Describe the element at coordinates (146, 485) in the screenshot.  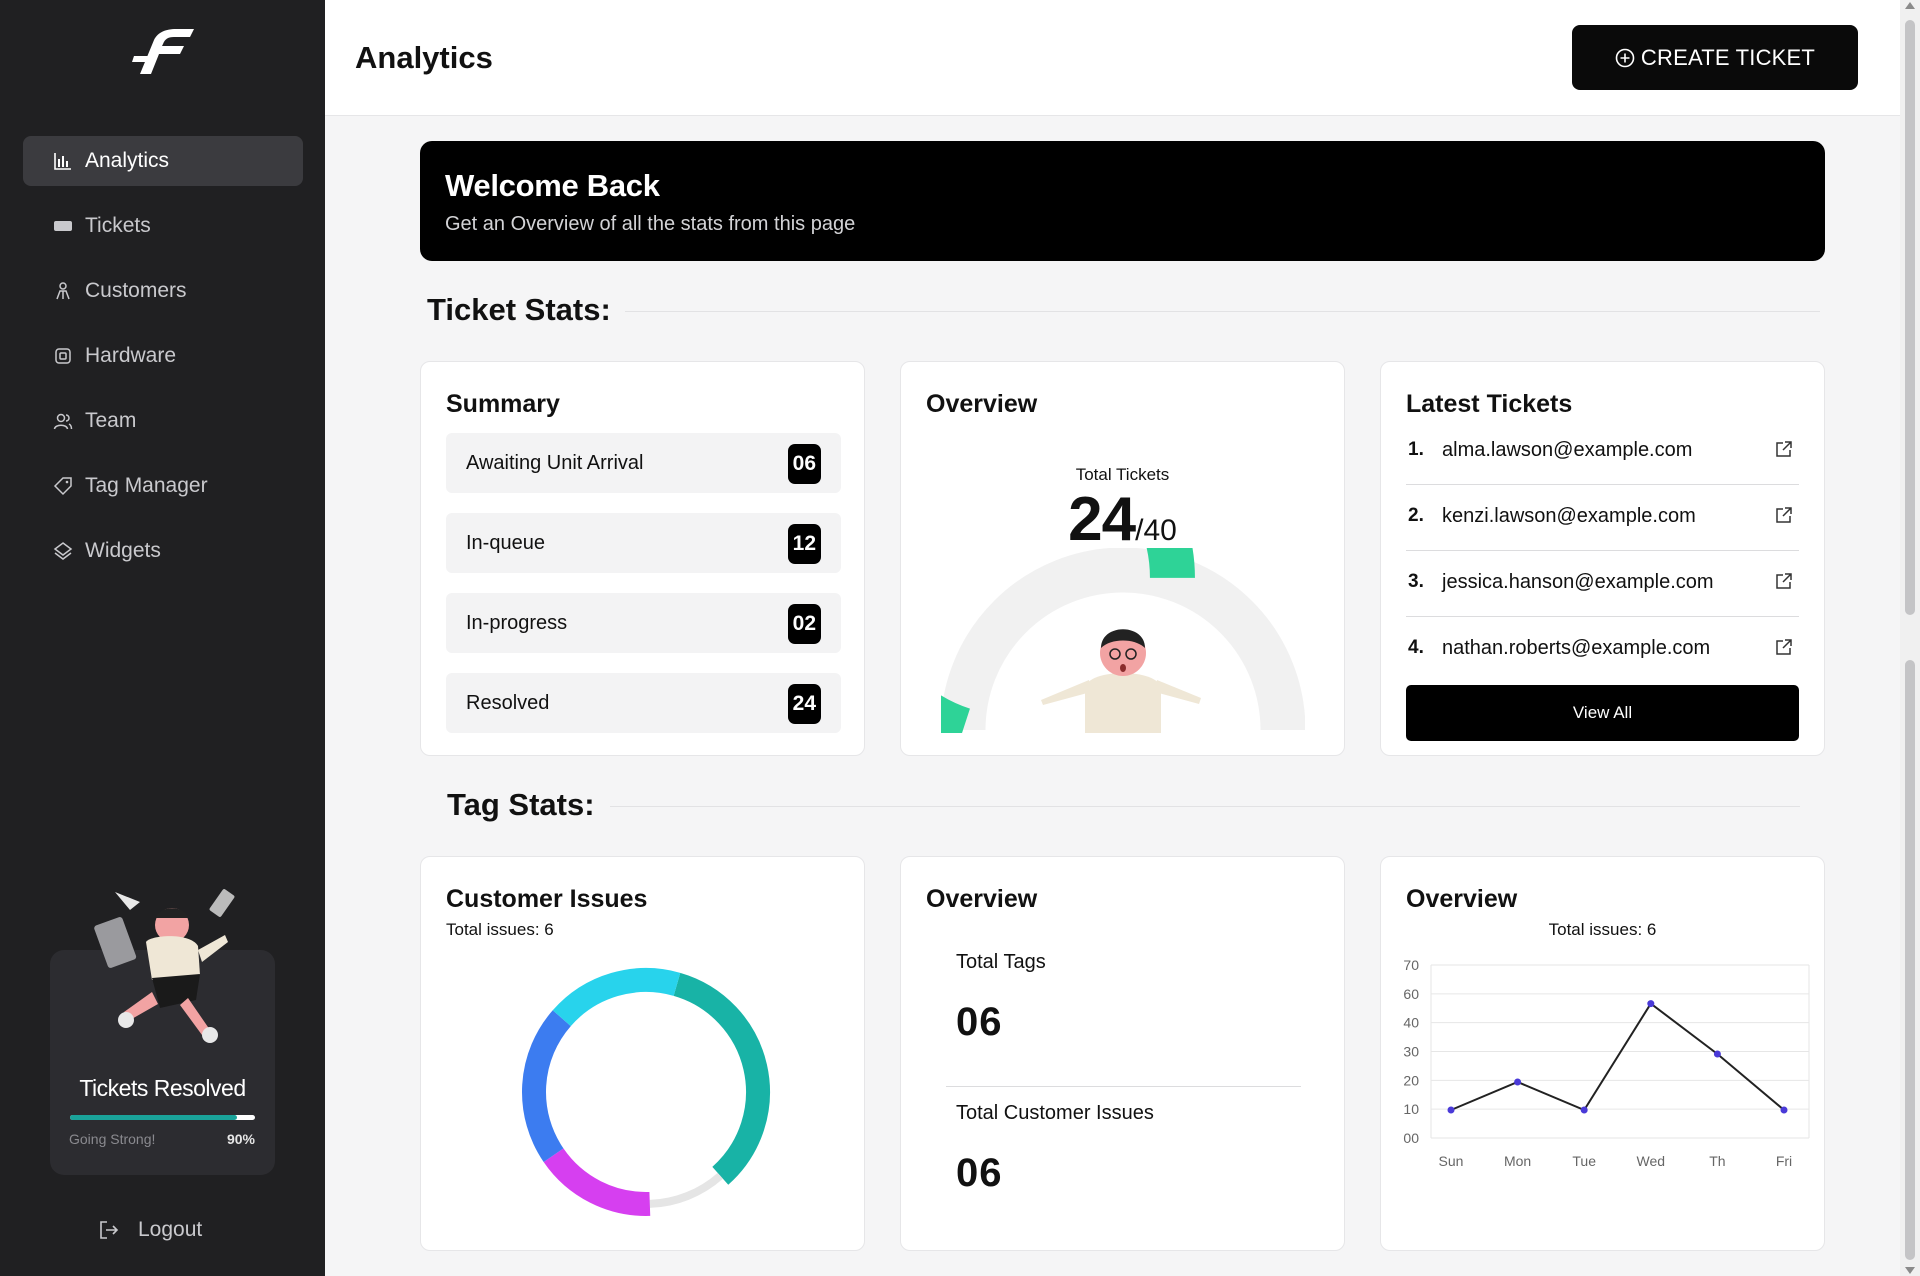
I see `sidebar-item-label: Tag Manager` at that location.